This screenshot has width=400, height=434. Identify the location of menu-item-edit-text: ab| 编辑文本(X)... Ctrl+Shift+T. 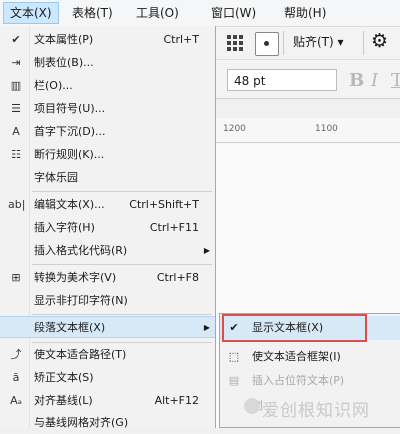
(107, 205).